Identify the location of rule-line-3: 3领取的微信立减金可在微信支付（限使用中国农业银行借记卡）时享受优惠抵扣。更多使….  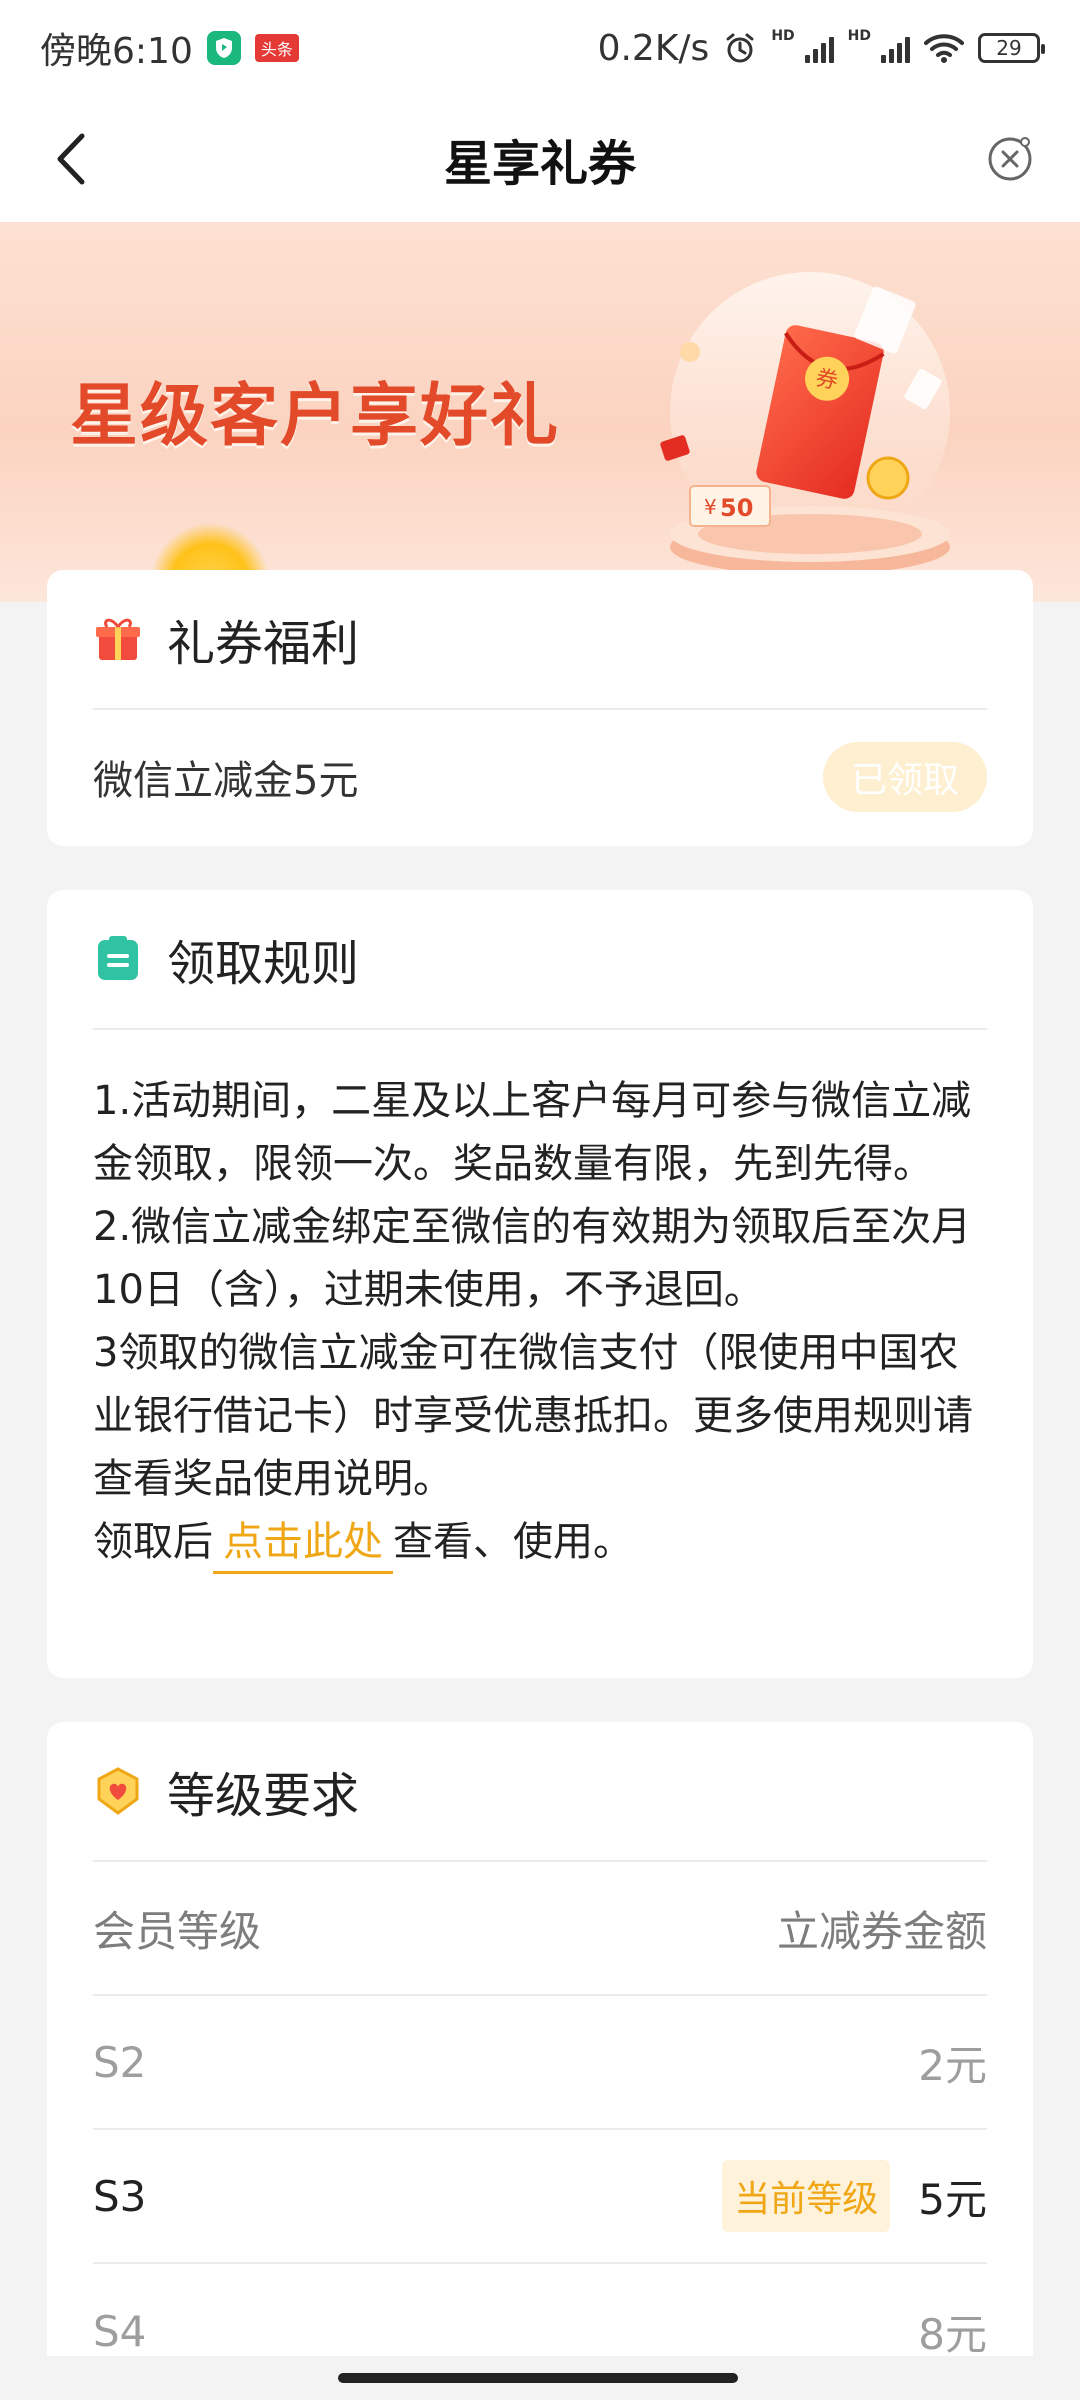
(533, 1416).